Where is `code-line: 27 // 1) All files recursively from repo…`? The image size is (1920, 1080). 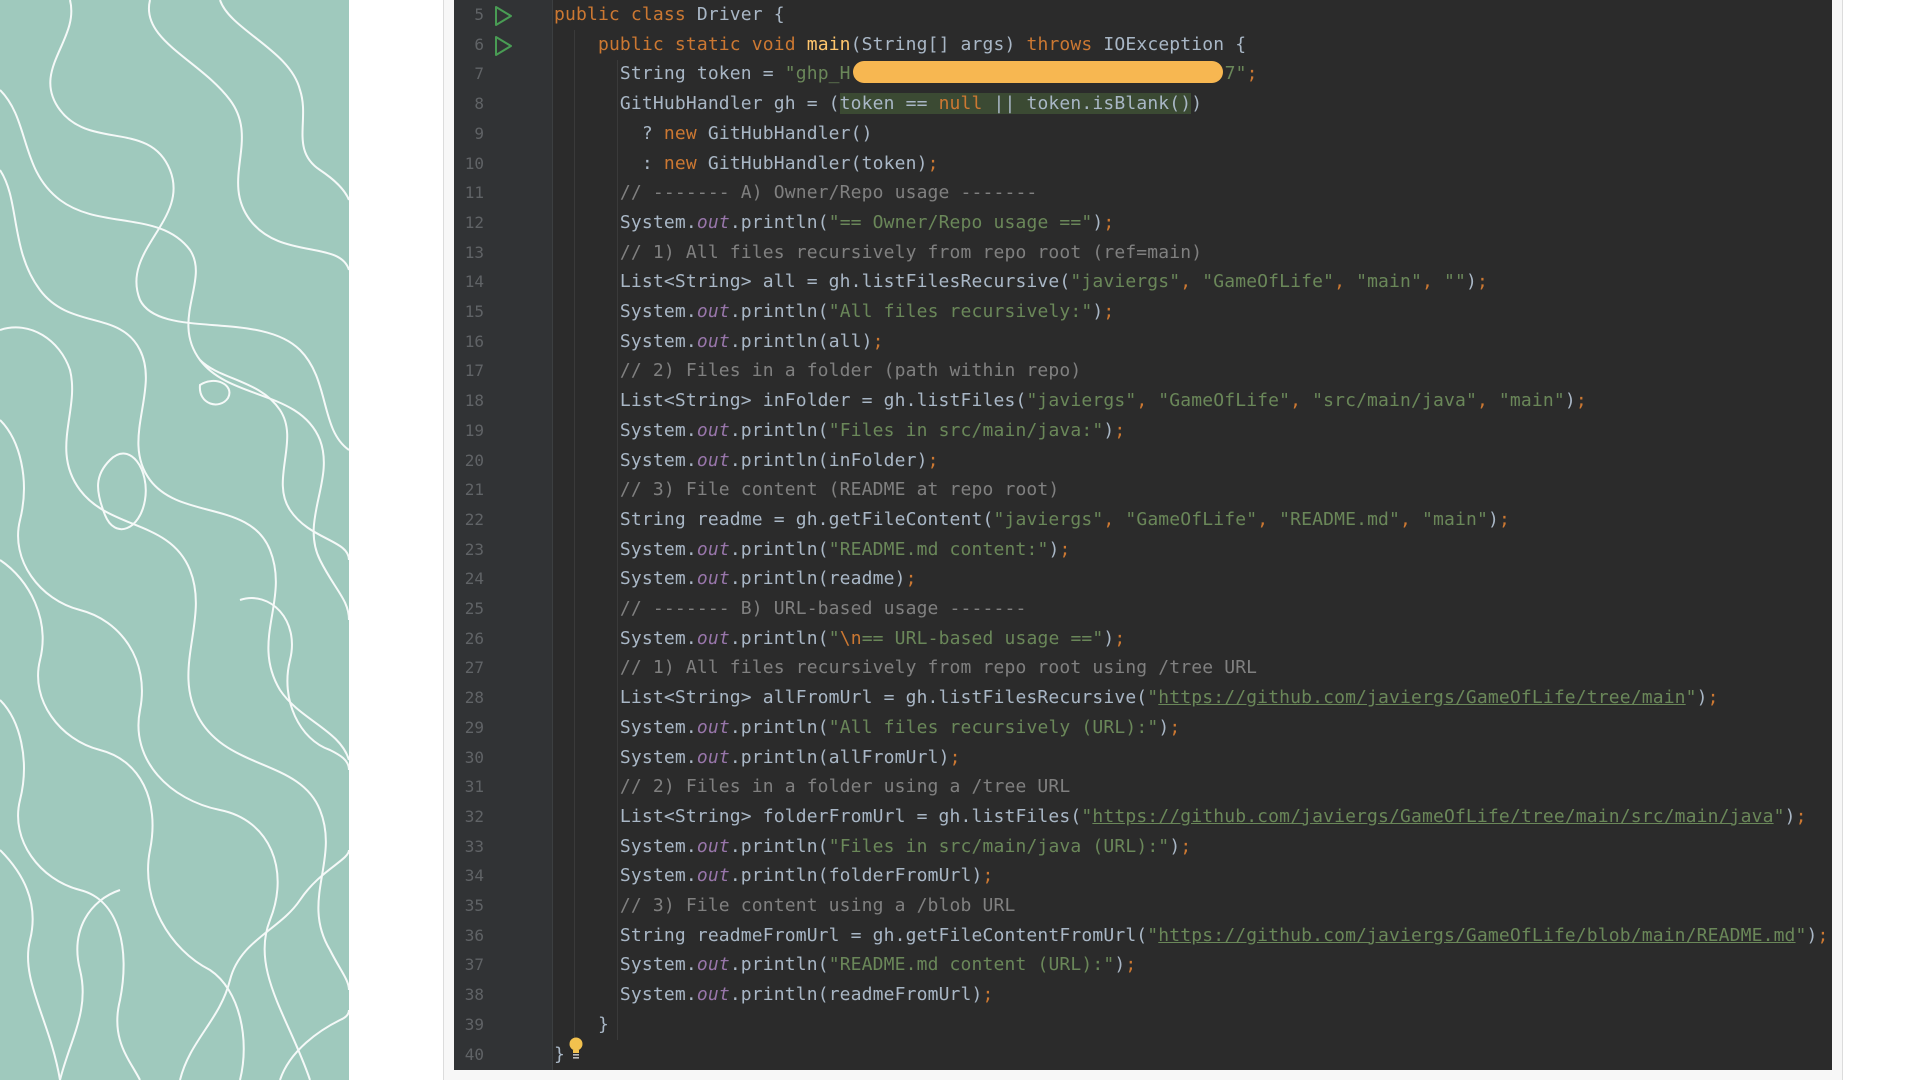
code-line: 27 // 1) All files recursively from repo… is located at coordinates (1143, 668).